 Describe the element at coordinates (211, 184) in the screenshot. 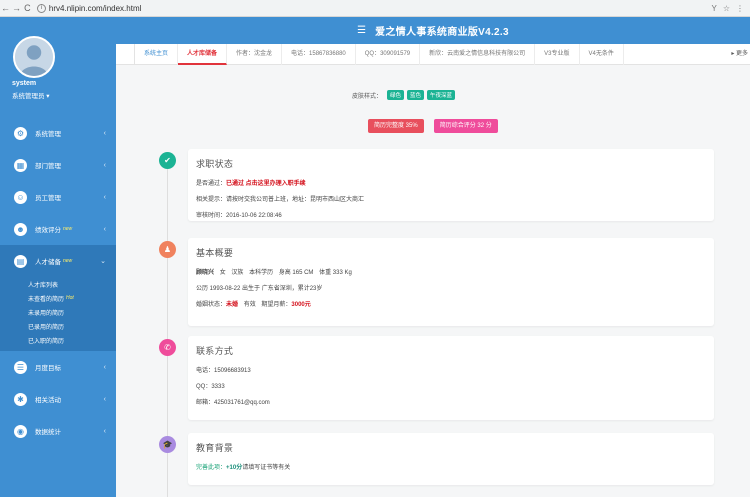

I see `status-pass-label: 是否通过：` at that location.